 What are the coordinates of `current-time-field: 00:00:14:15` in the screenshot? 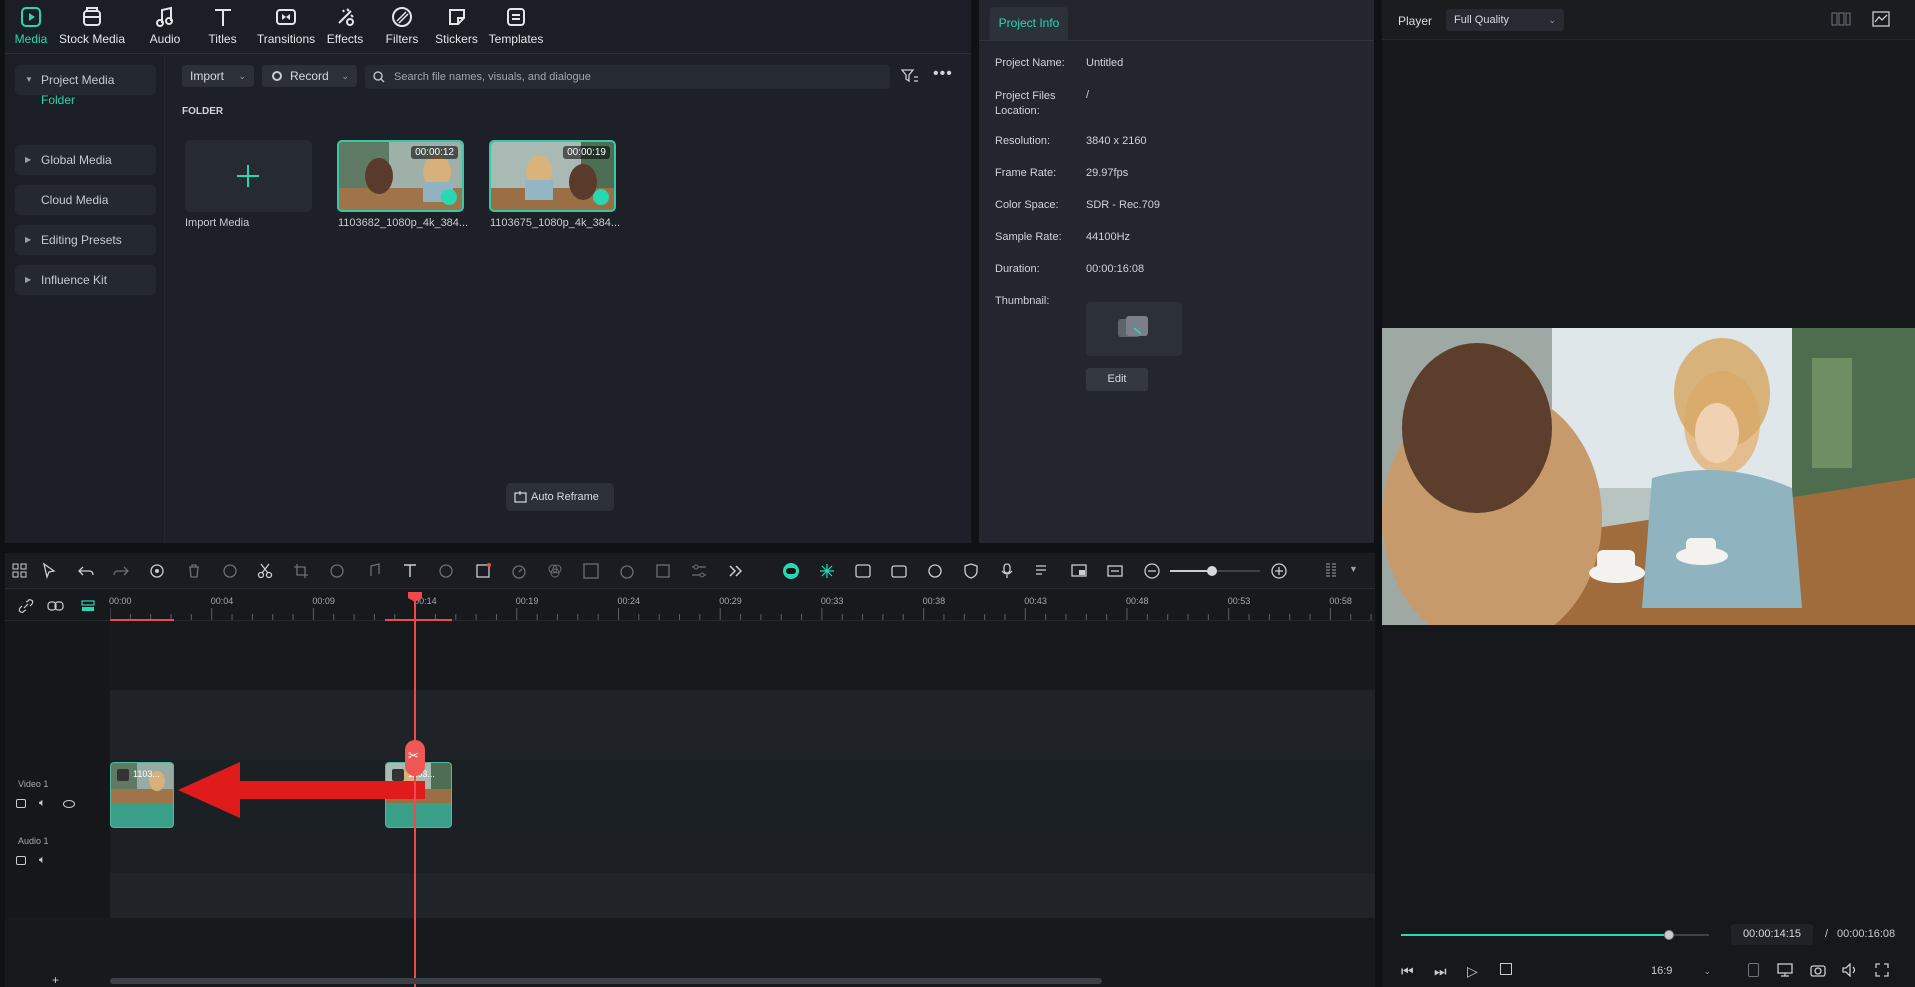 It's located at (1772, 934).